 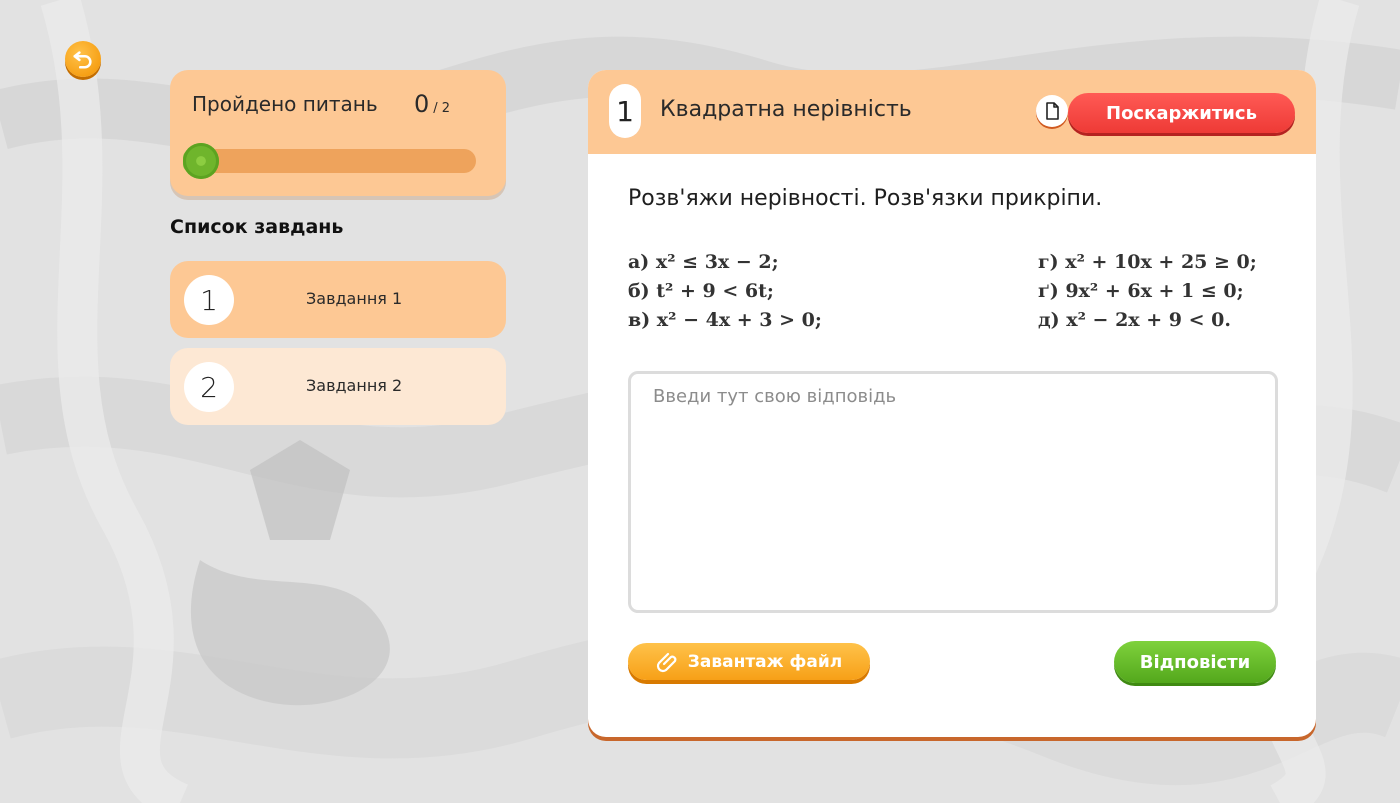 What do you see at coordinates (285, 104) in the screenshot?
I see `progress-title: Пройдено питань` at bounding box center [285, 104].